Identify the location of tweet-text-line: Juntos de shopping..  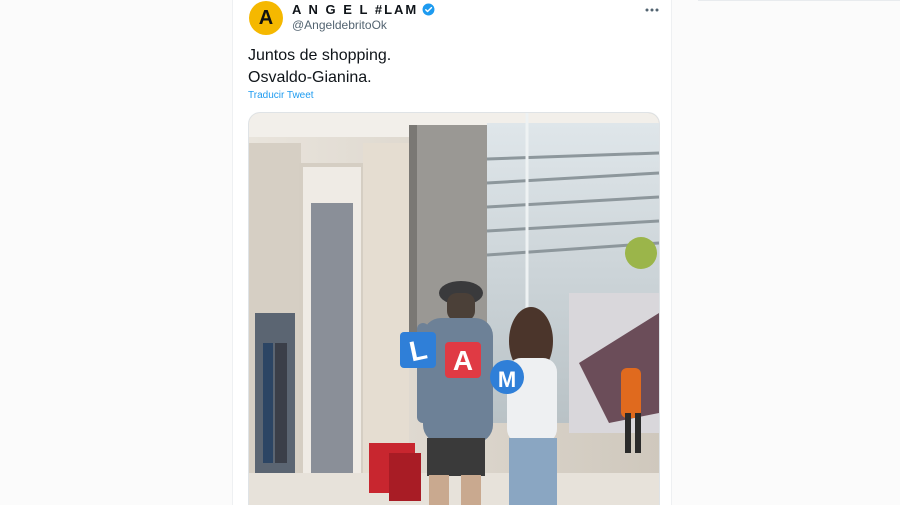
(320, 55).